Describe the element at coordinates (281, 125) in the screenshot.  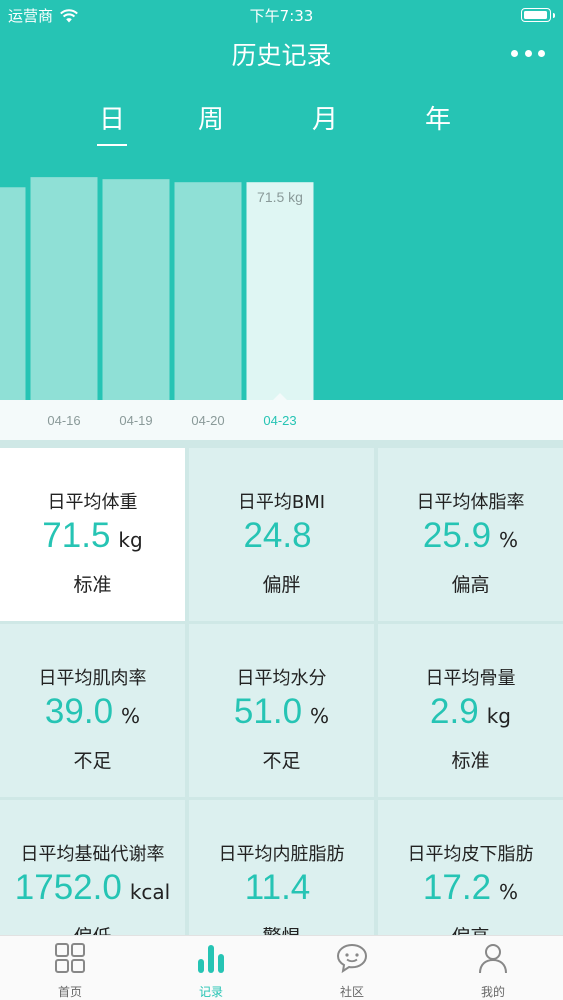
I see `period-tabs: 日 周 月 年` at that location.